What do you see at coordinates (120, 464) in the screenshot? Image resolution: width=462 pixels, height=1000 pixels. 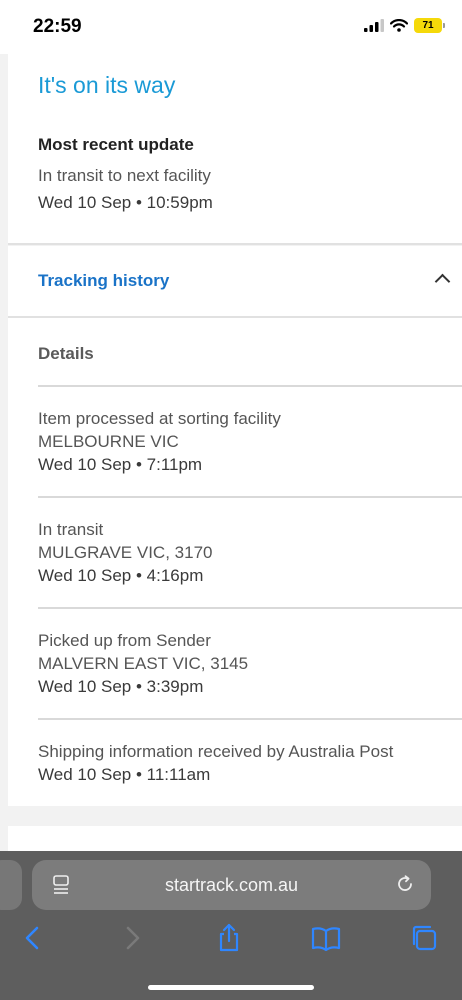 I see `event-time: Wed 10 Sep • 7:11pm` at bounding box center [120, 464].